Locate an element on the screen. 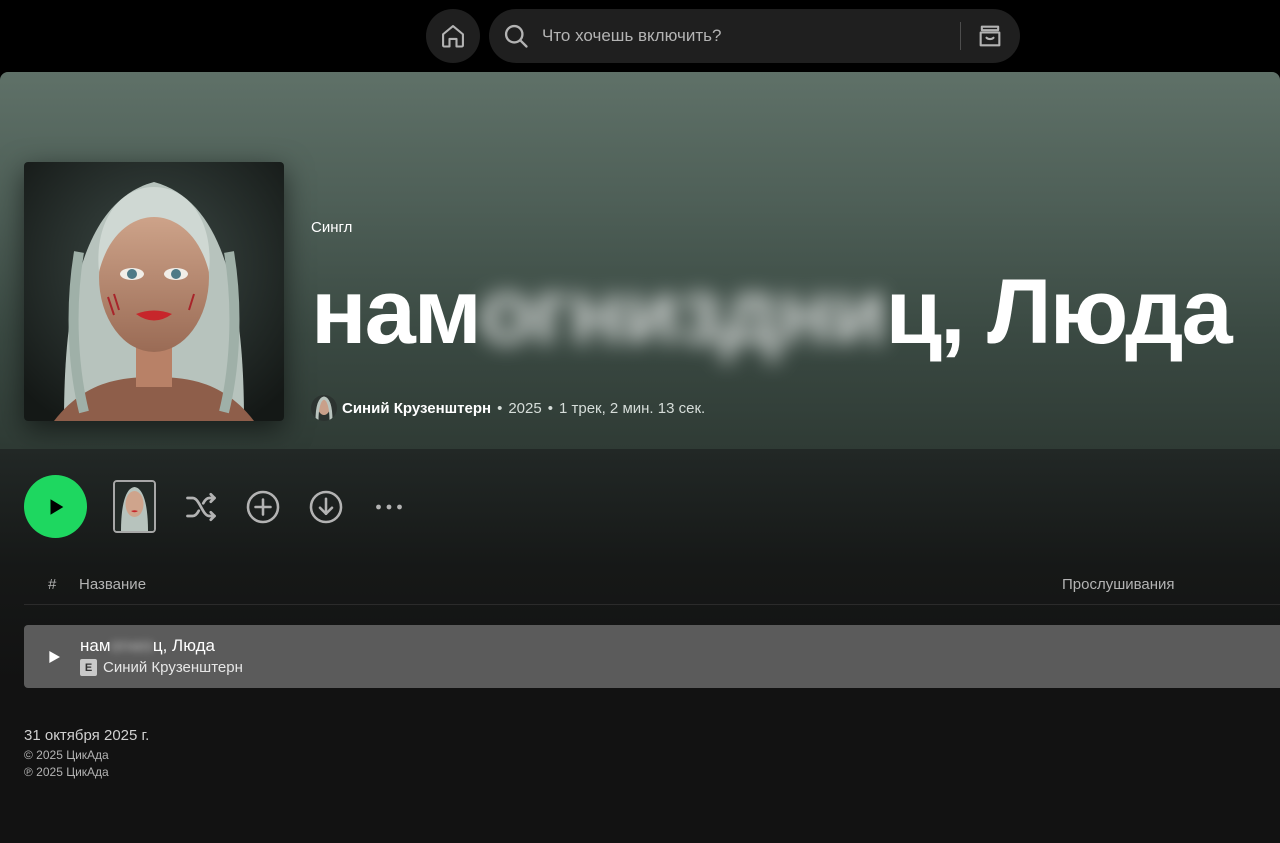 This screenshot has width=1280, height=843. release-date: 31 октября 2025 г. is located at coordinates (87, 735).